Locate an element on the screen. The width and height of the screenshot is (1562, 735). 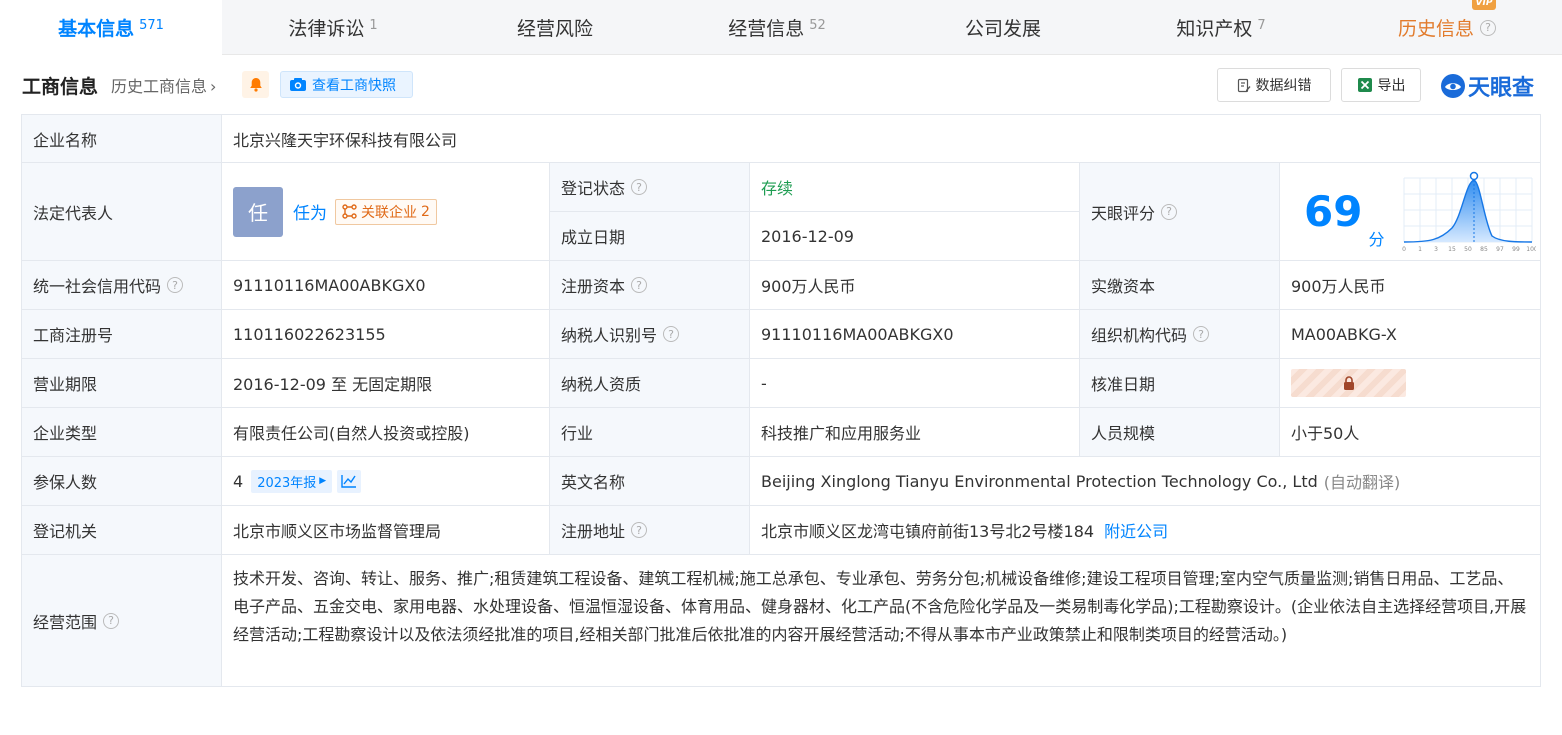
reg-no: 110116022623155 is located at coordinates (386, 334).